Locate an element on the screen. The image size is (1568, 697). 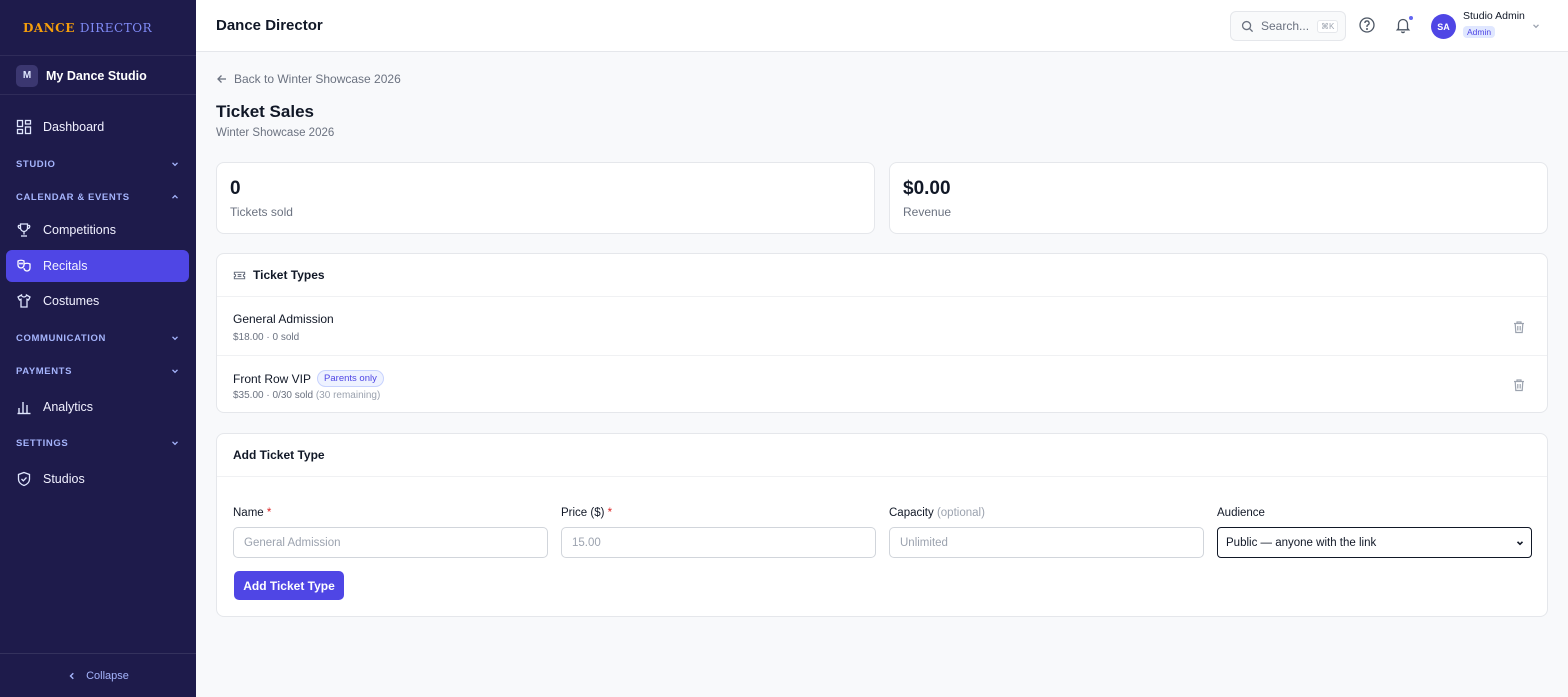
sidebar-item-dashboard: Dashboard is located at coordinates (97, 127).